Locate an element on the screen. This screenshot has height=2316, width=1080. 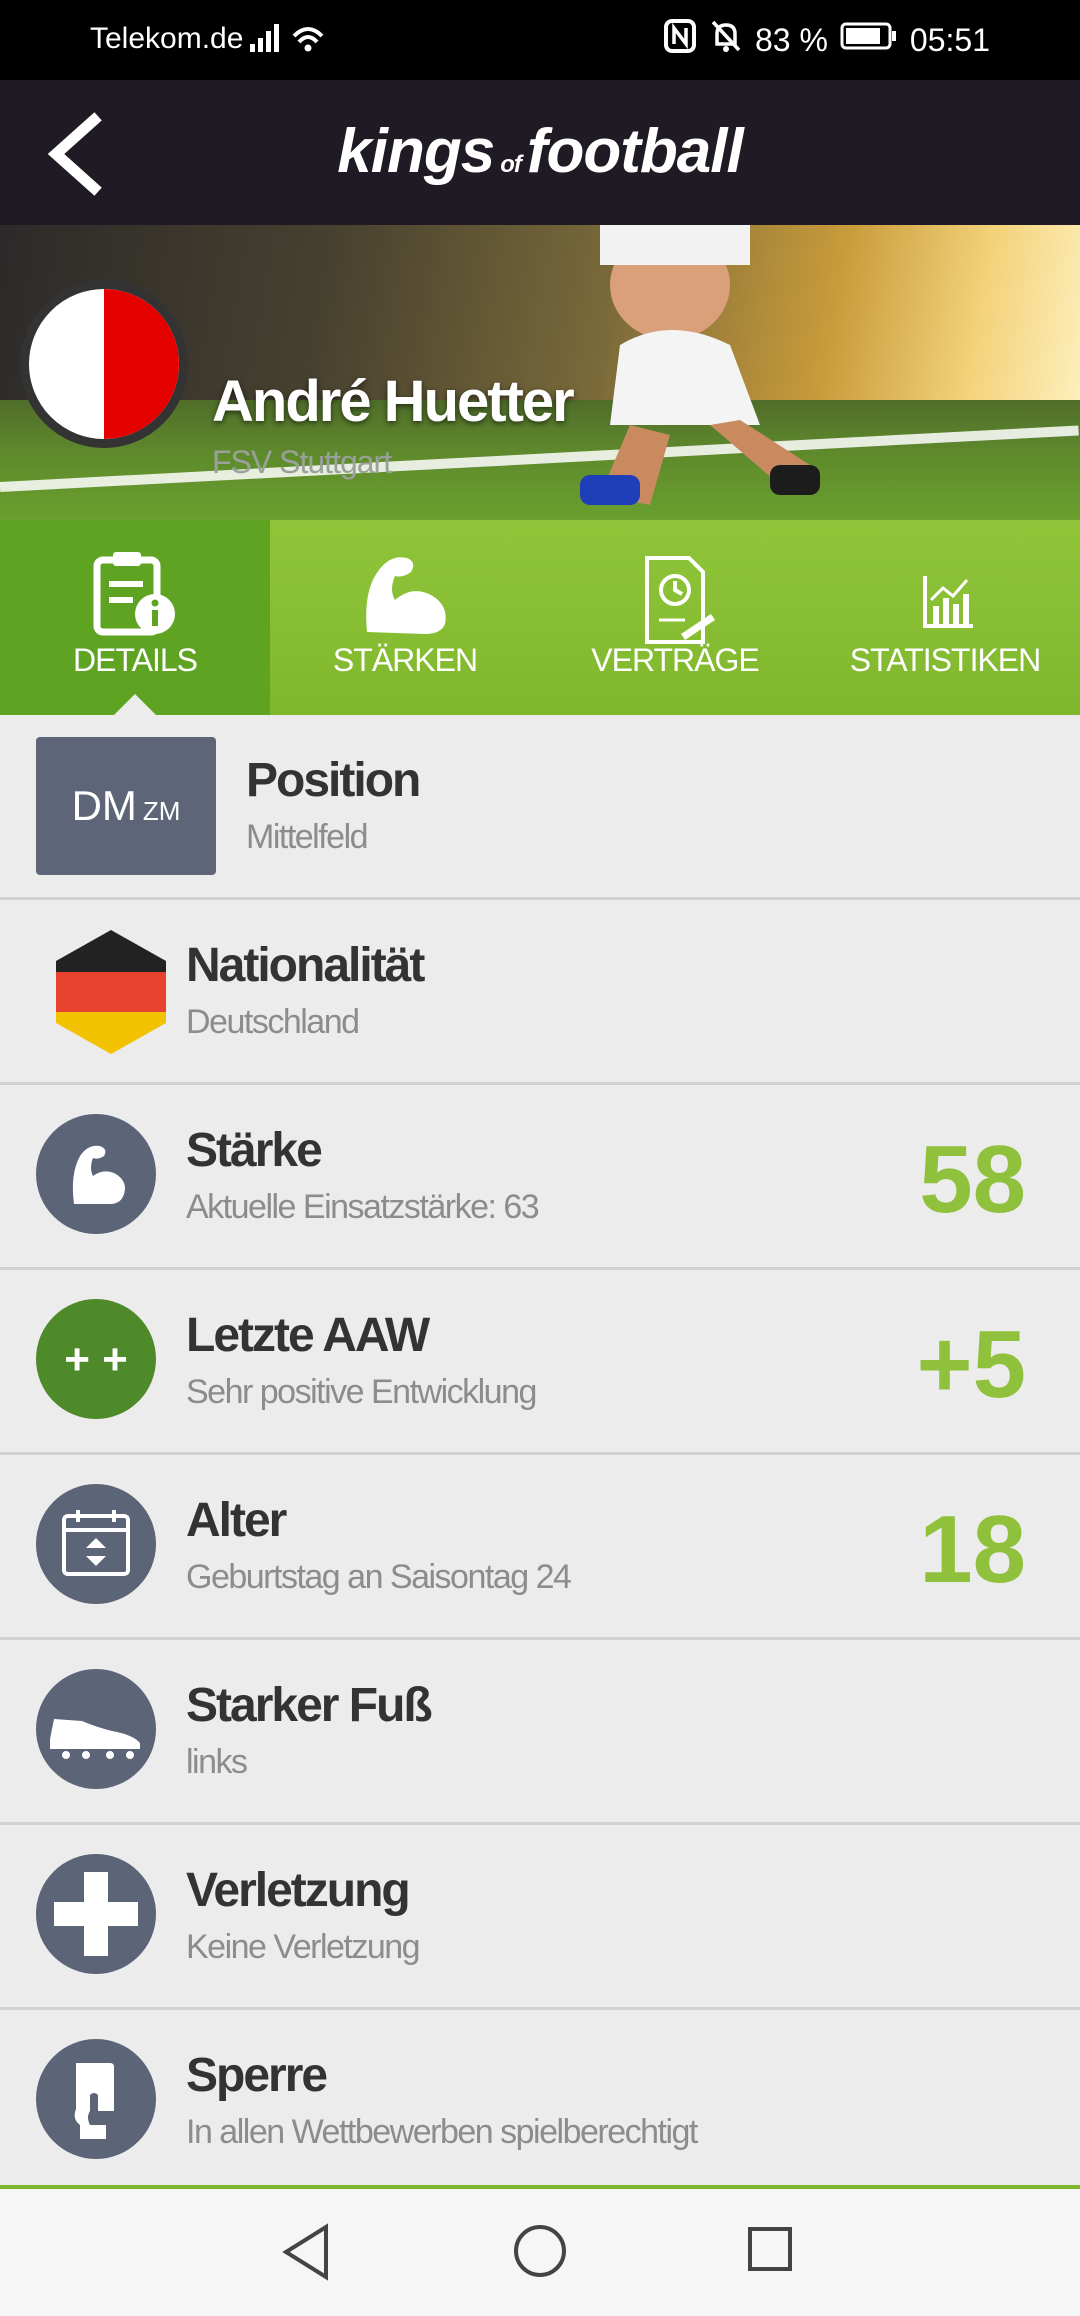
list-item-nationality: Nationalität Deutschland is located at coordinates (540, 992).